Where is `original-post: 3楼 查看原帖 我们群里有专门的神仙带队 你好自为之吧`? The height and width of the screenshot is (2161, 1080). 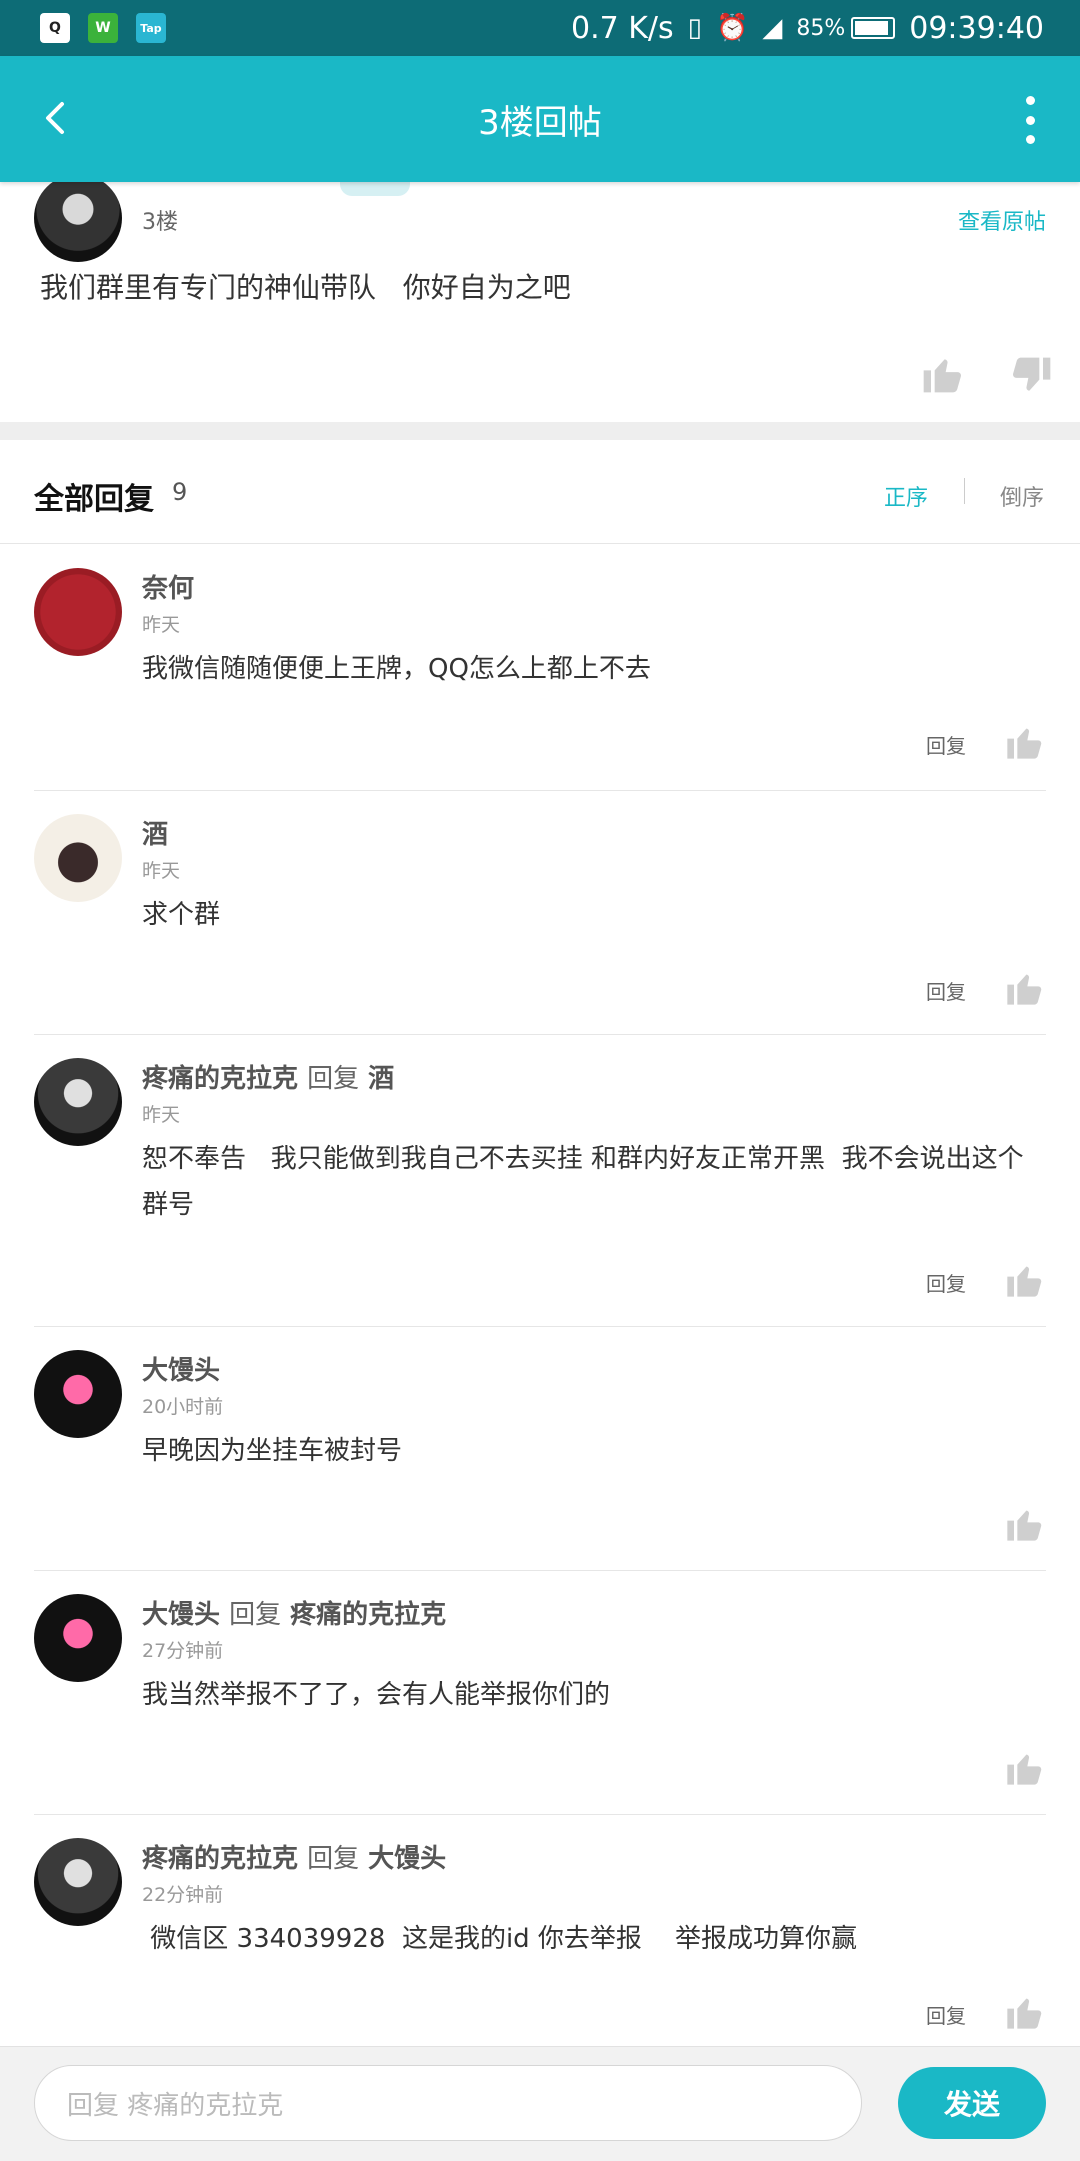 original-post: 3楼 查看原帖 我们群里有专门的神仙带队 你好自为之吧 is located at coordinates (540, 297).